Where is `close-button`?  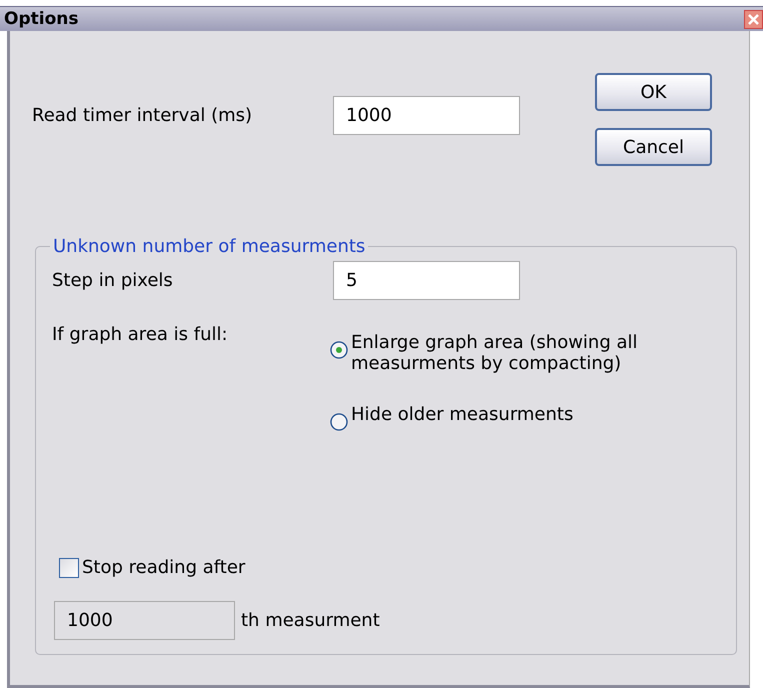
close-button is located at coordinates (753, 19).